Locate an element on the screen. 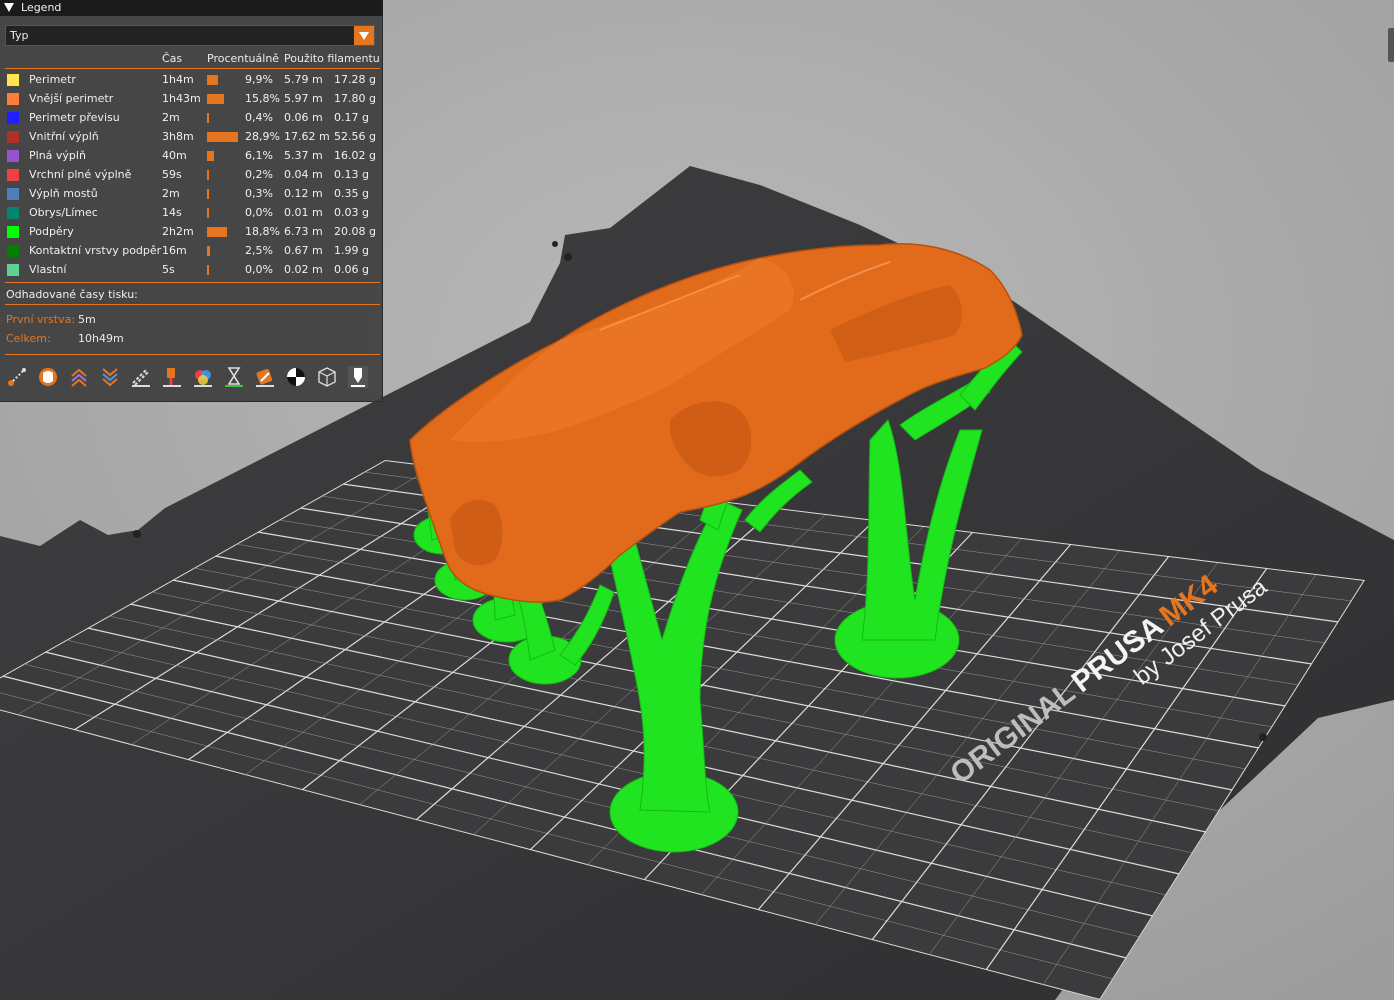 The height and width of the screenshot is (1000, 1394). feature-name: Perimetr převisu is located at coordinates (74, 117).